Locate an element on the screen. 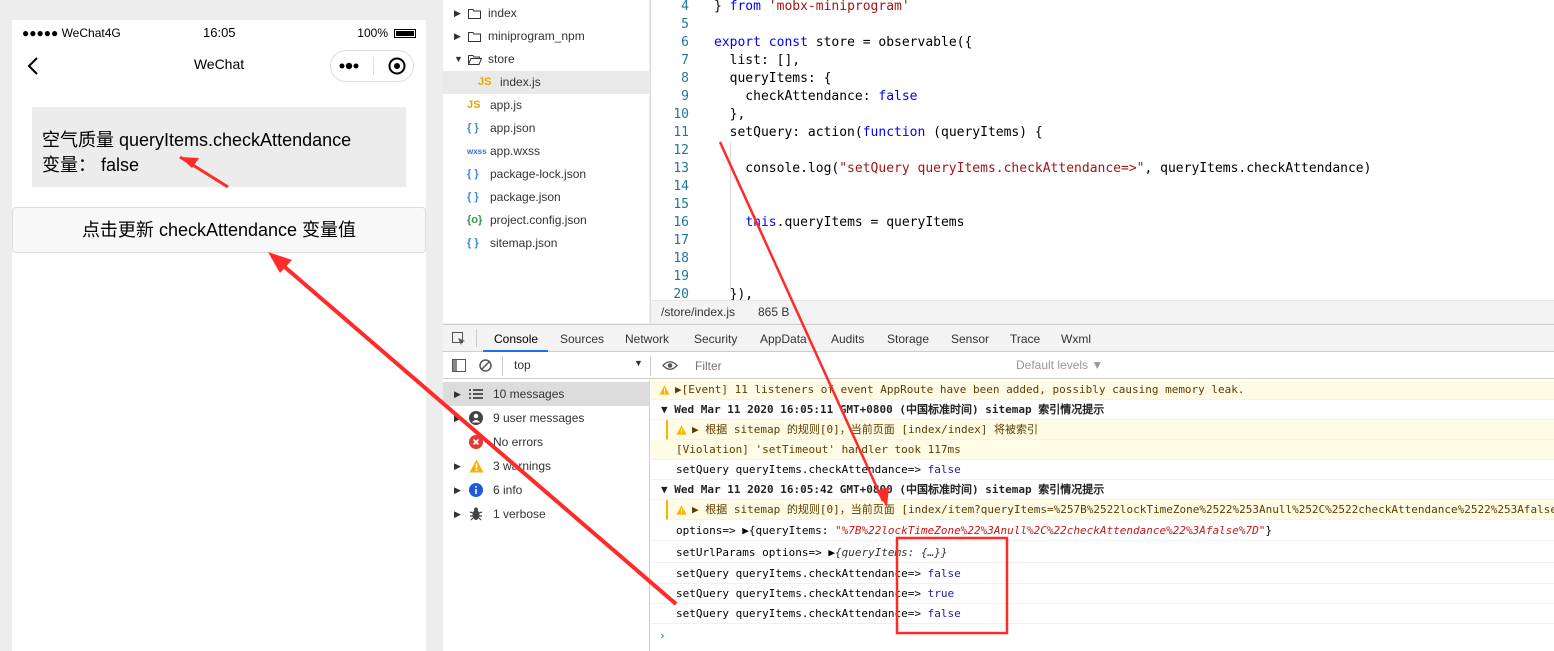 This screenshot has height=651, width=1554. tab-sensor: Sensor is located at coordinates (970, 339).